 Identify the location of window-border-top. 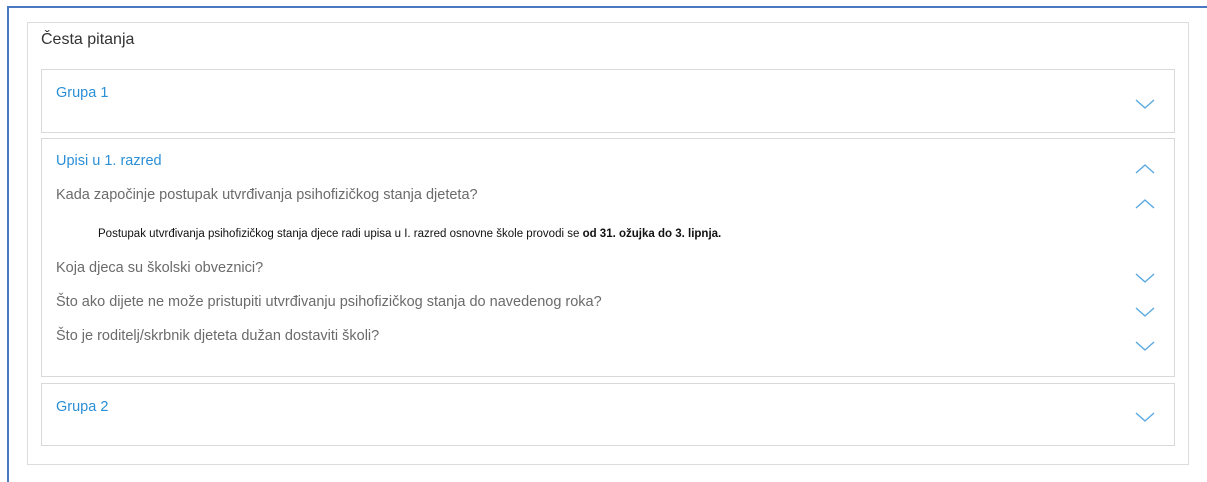
(607, 7).